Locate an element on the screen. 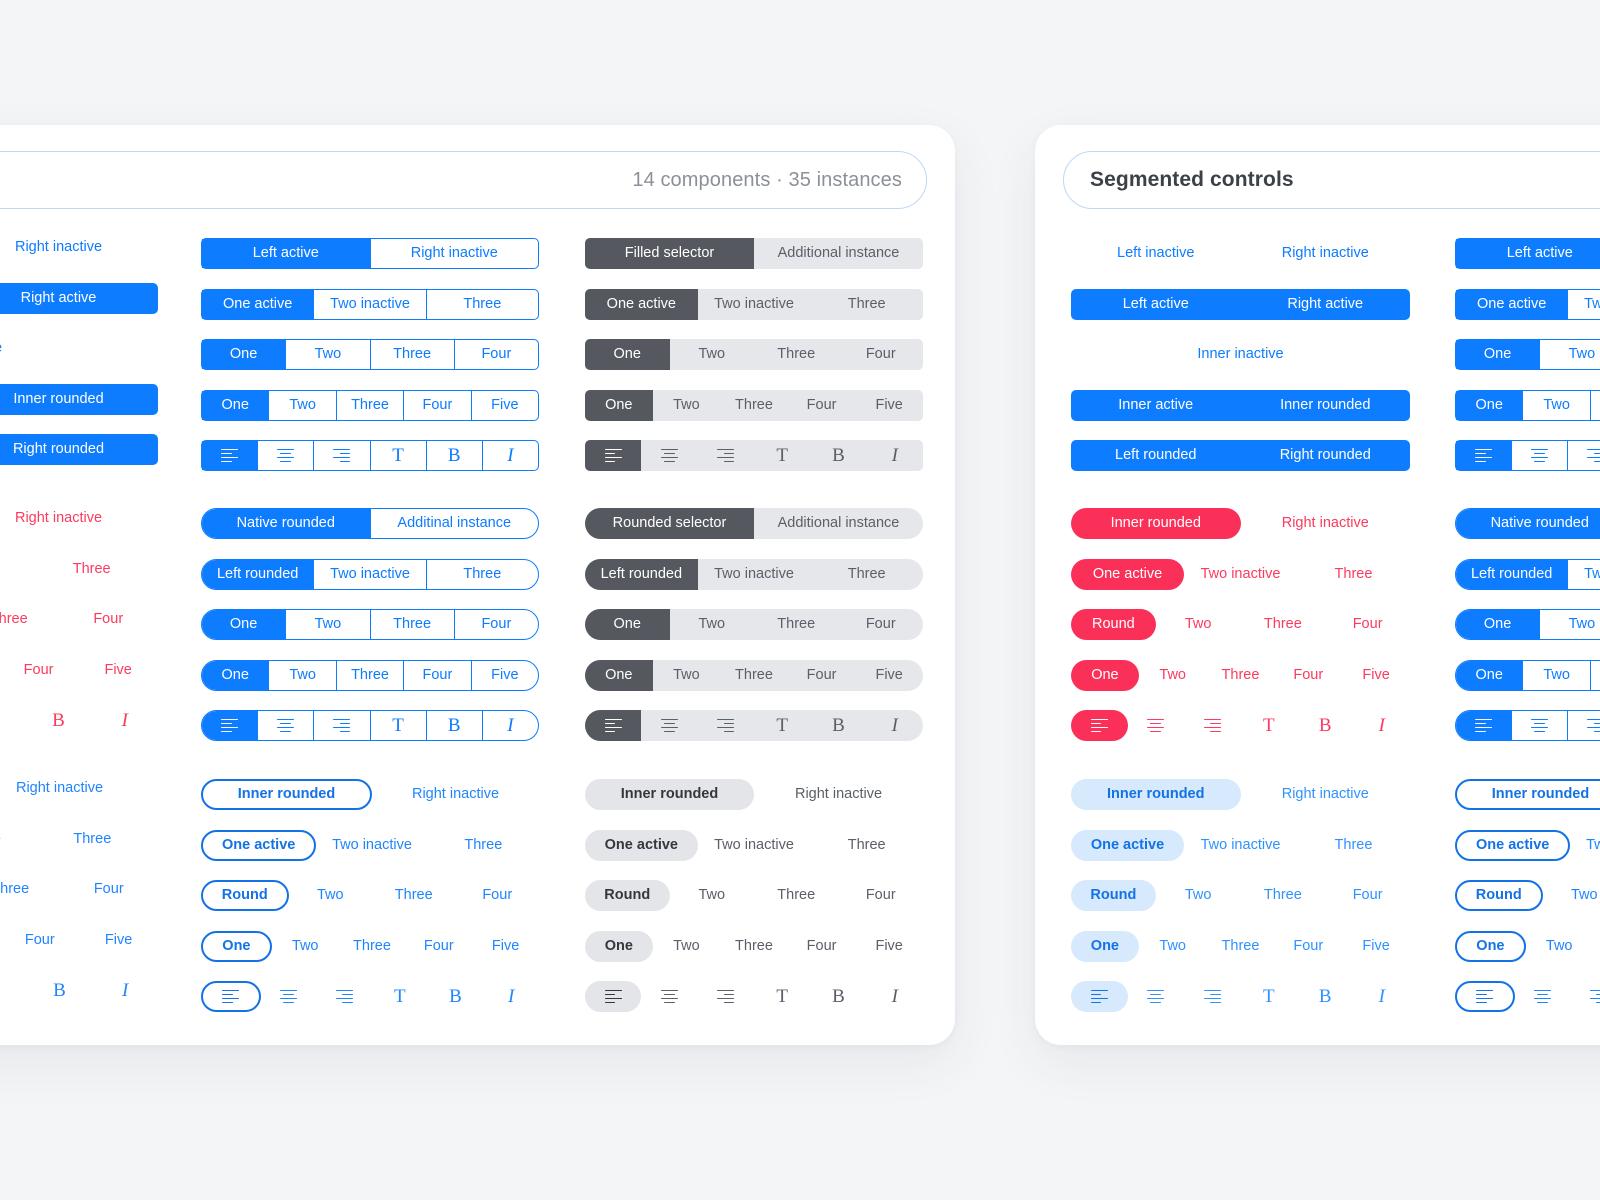  seg-gr-2-cell-1: Filled selector is located at coordinates (669, 253).